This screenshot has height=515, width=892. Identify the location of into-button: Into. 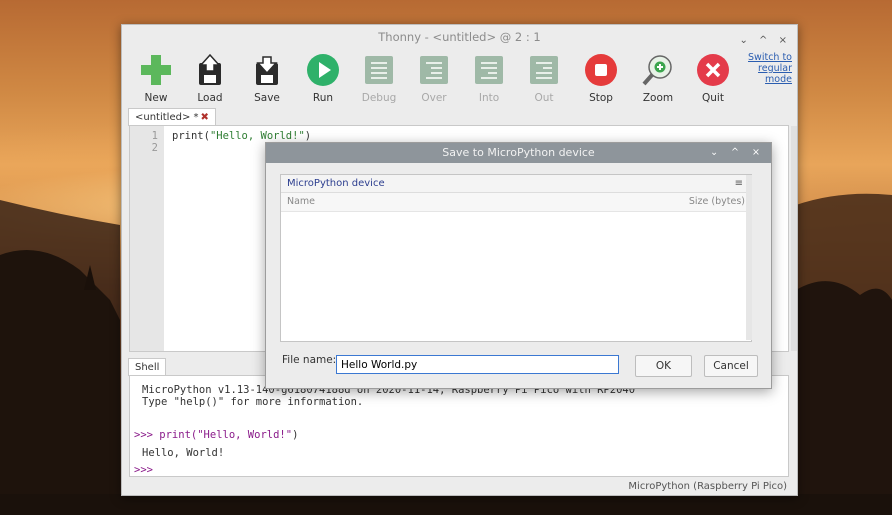
(489, 76).